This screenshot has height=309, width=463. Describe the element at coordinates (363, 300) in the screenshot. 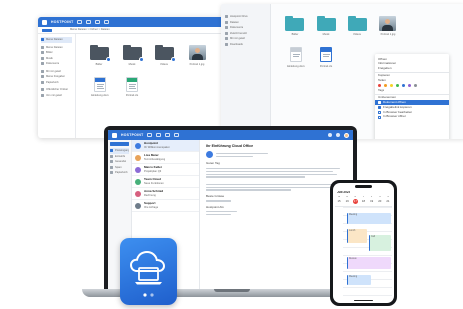

I see `home-indicator` at that location.